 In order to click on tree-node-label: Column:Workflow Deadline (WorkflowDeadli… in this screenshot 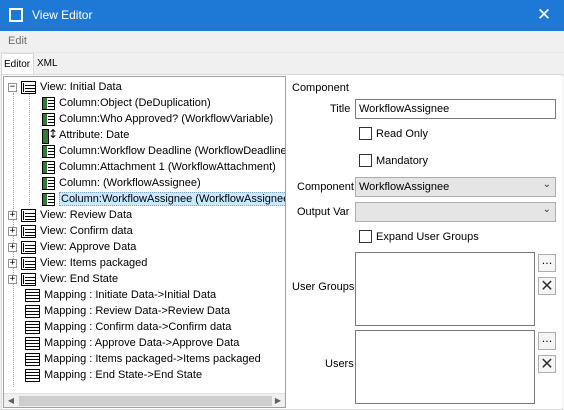, I will do `click(172, 151)`.